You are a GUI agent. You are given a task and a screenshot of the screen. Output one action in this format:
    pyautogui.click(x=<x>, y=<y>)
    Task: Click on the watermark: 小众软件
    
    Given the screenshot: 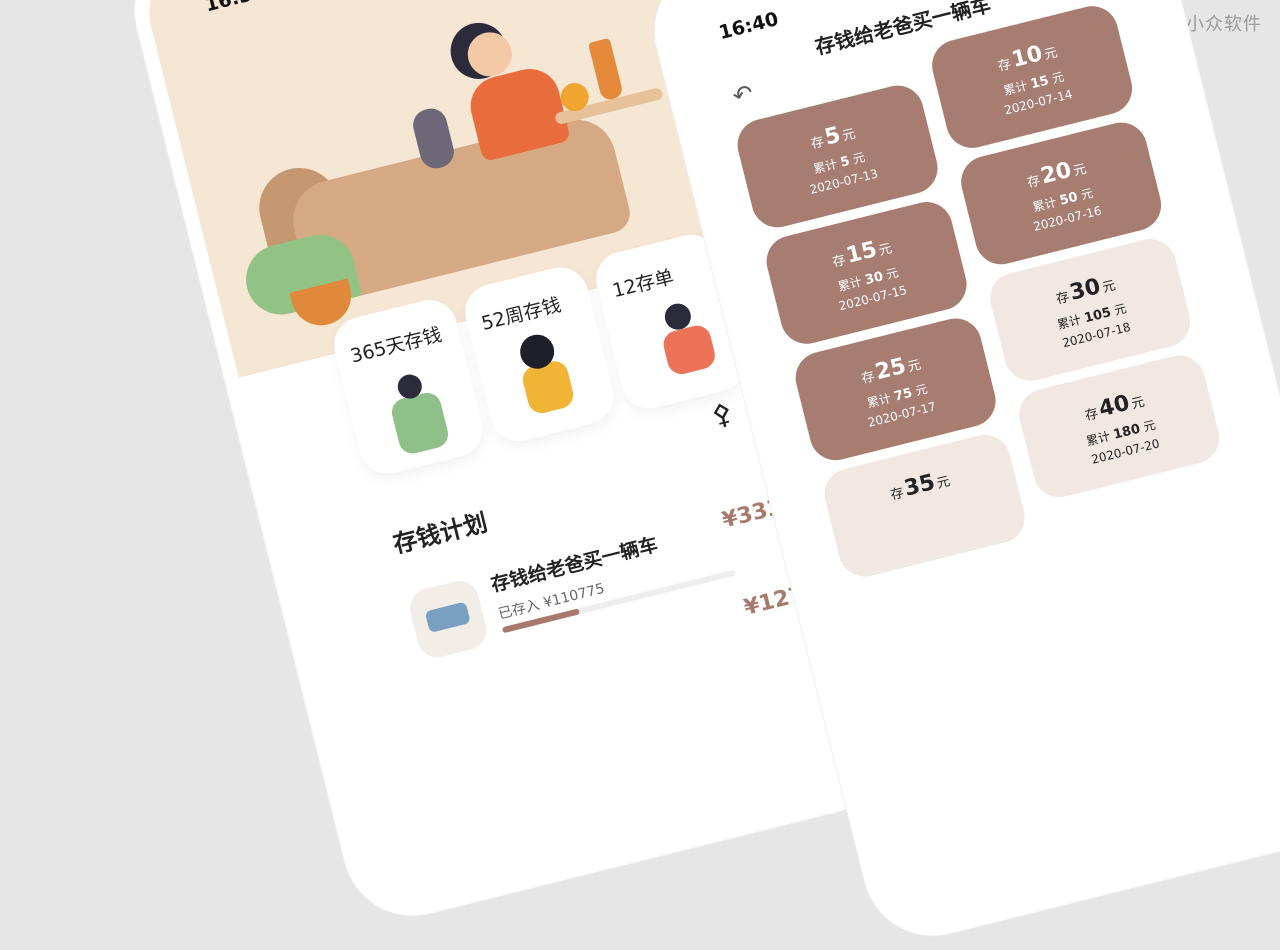 What is the action you would take?
    pyautogui.click(x=1224, y=24)
    